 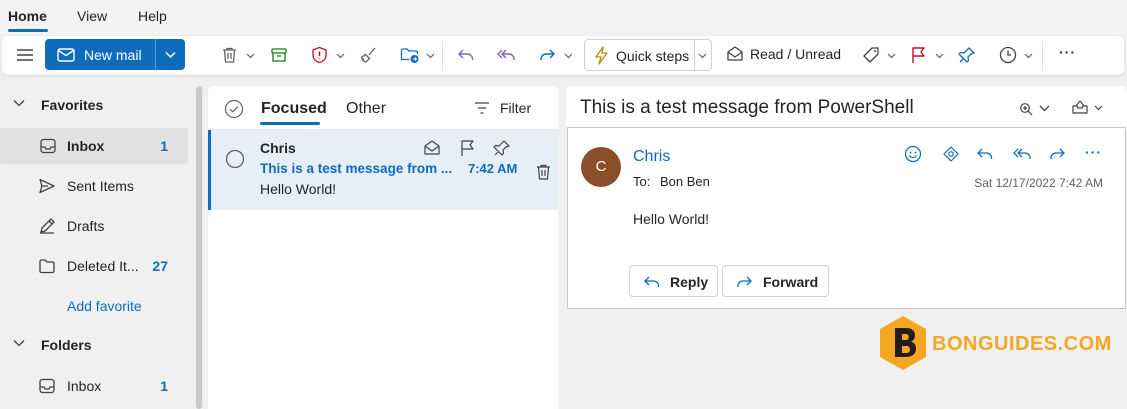 What do you see at coordinates (278, 148) in the screenshot?
I see `message-sender: Chris` at bounding box center [278, 148].